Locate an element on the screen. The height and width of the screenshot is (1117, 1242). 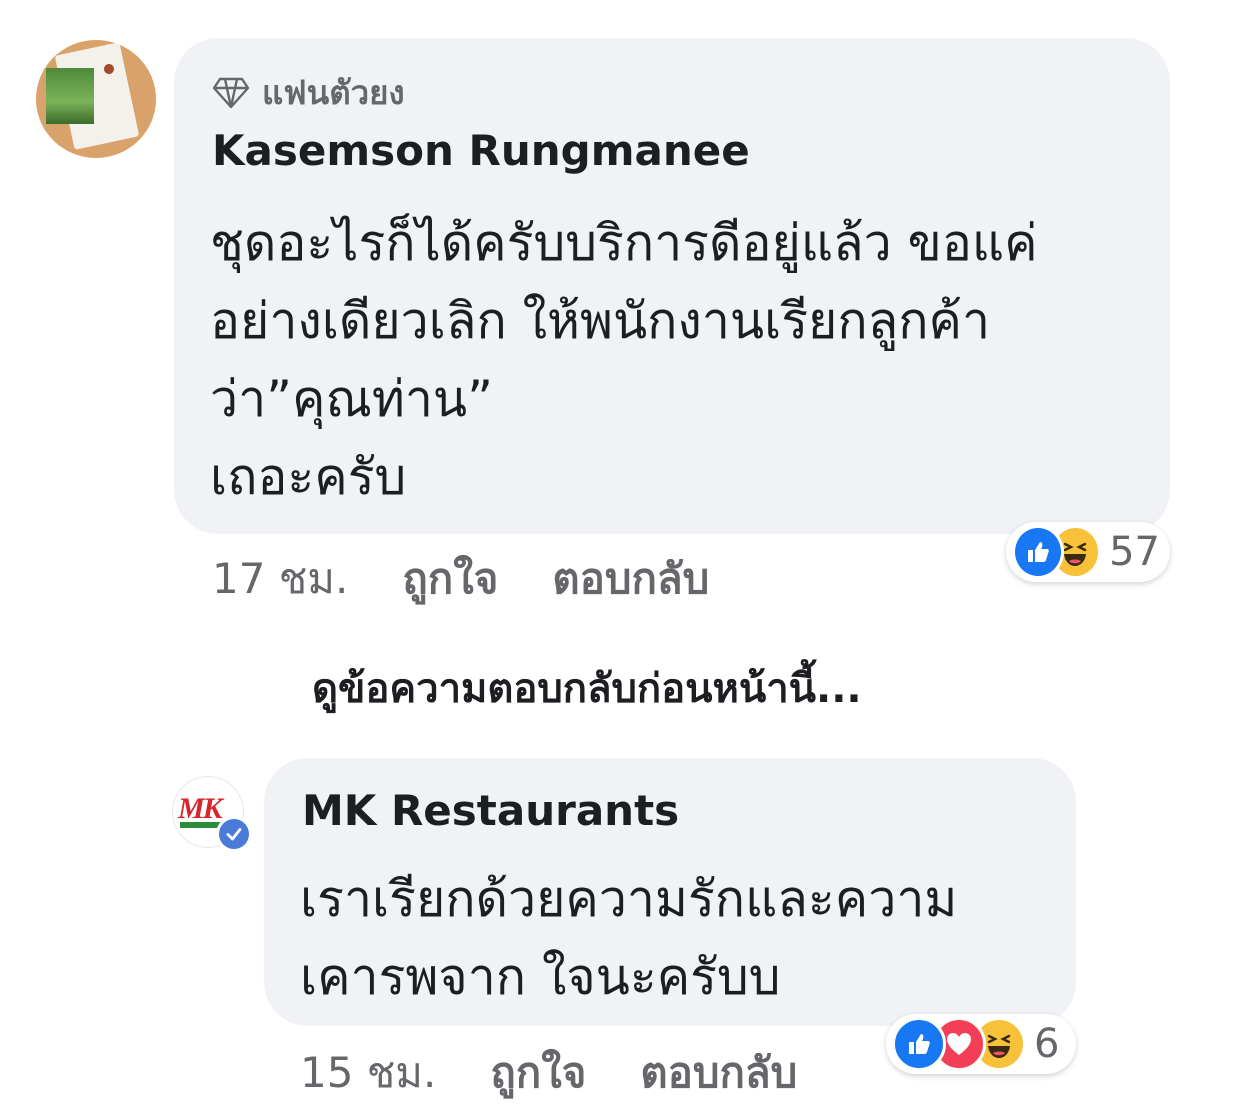
comment-timestamp: 15 ชม. is located at coordinates (368, 1073).